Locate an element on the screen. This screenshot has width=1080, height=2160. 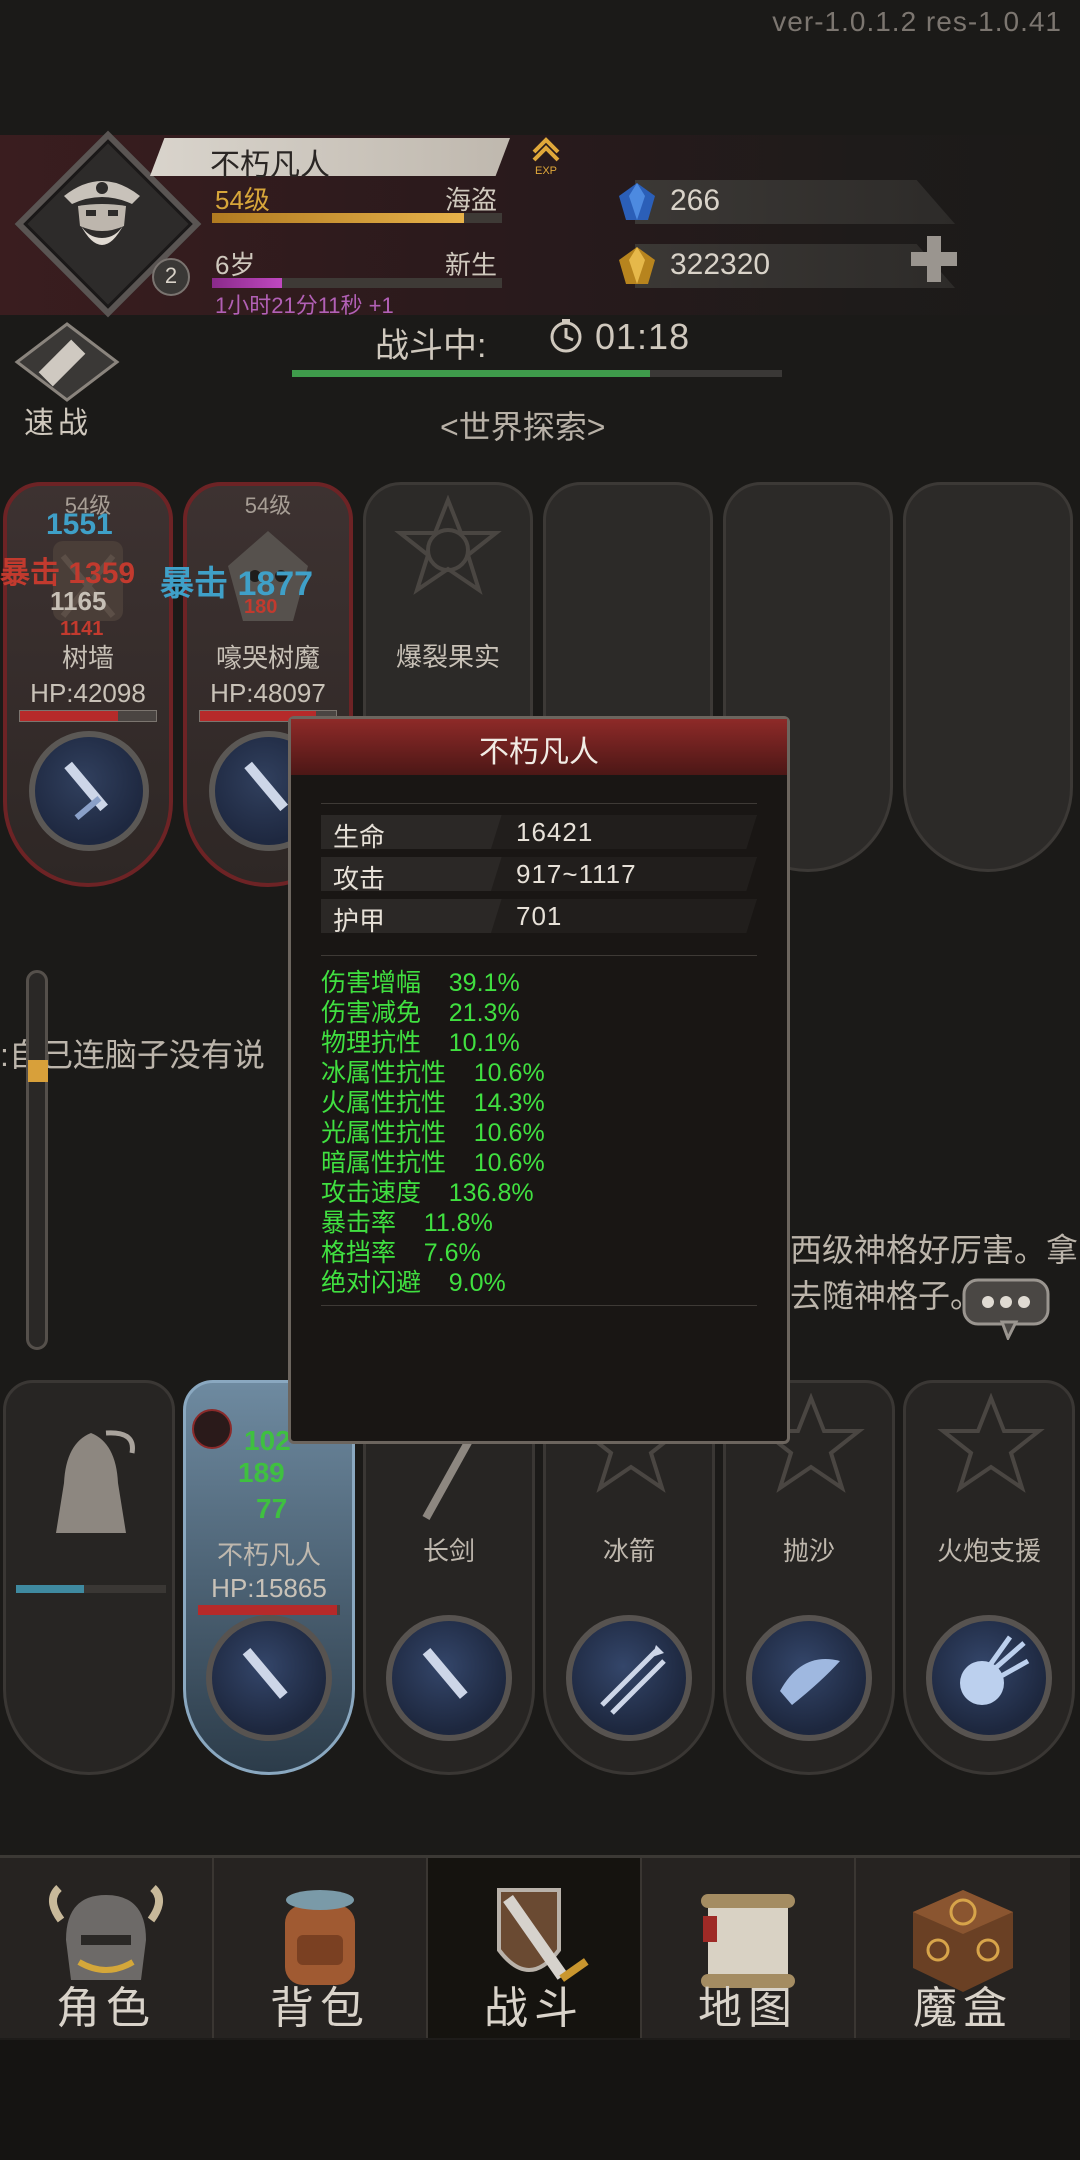
player-job: 海盗 is located at coordinates (471, 200).